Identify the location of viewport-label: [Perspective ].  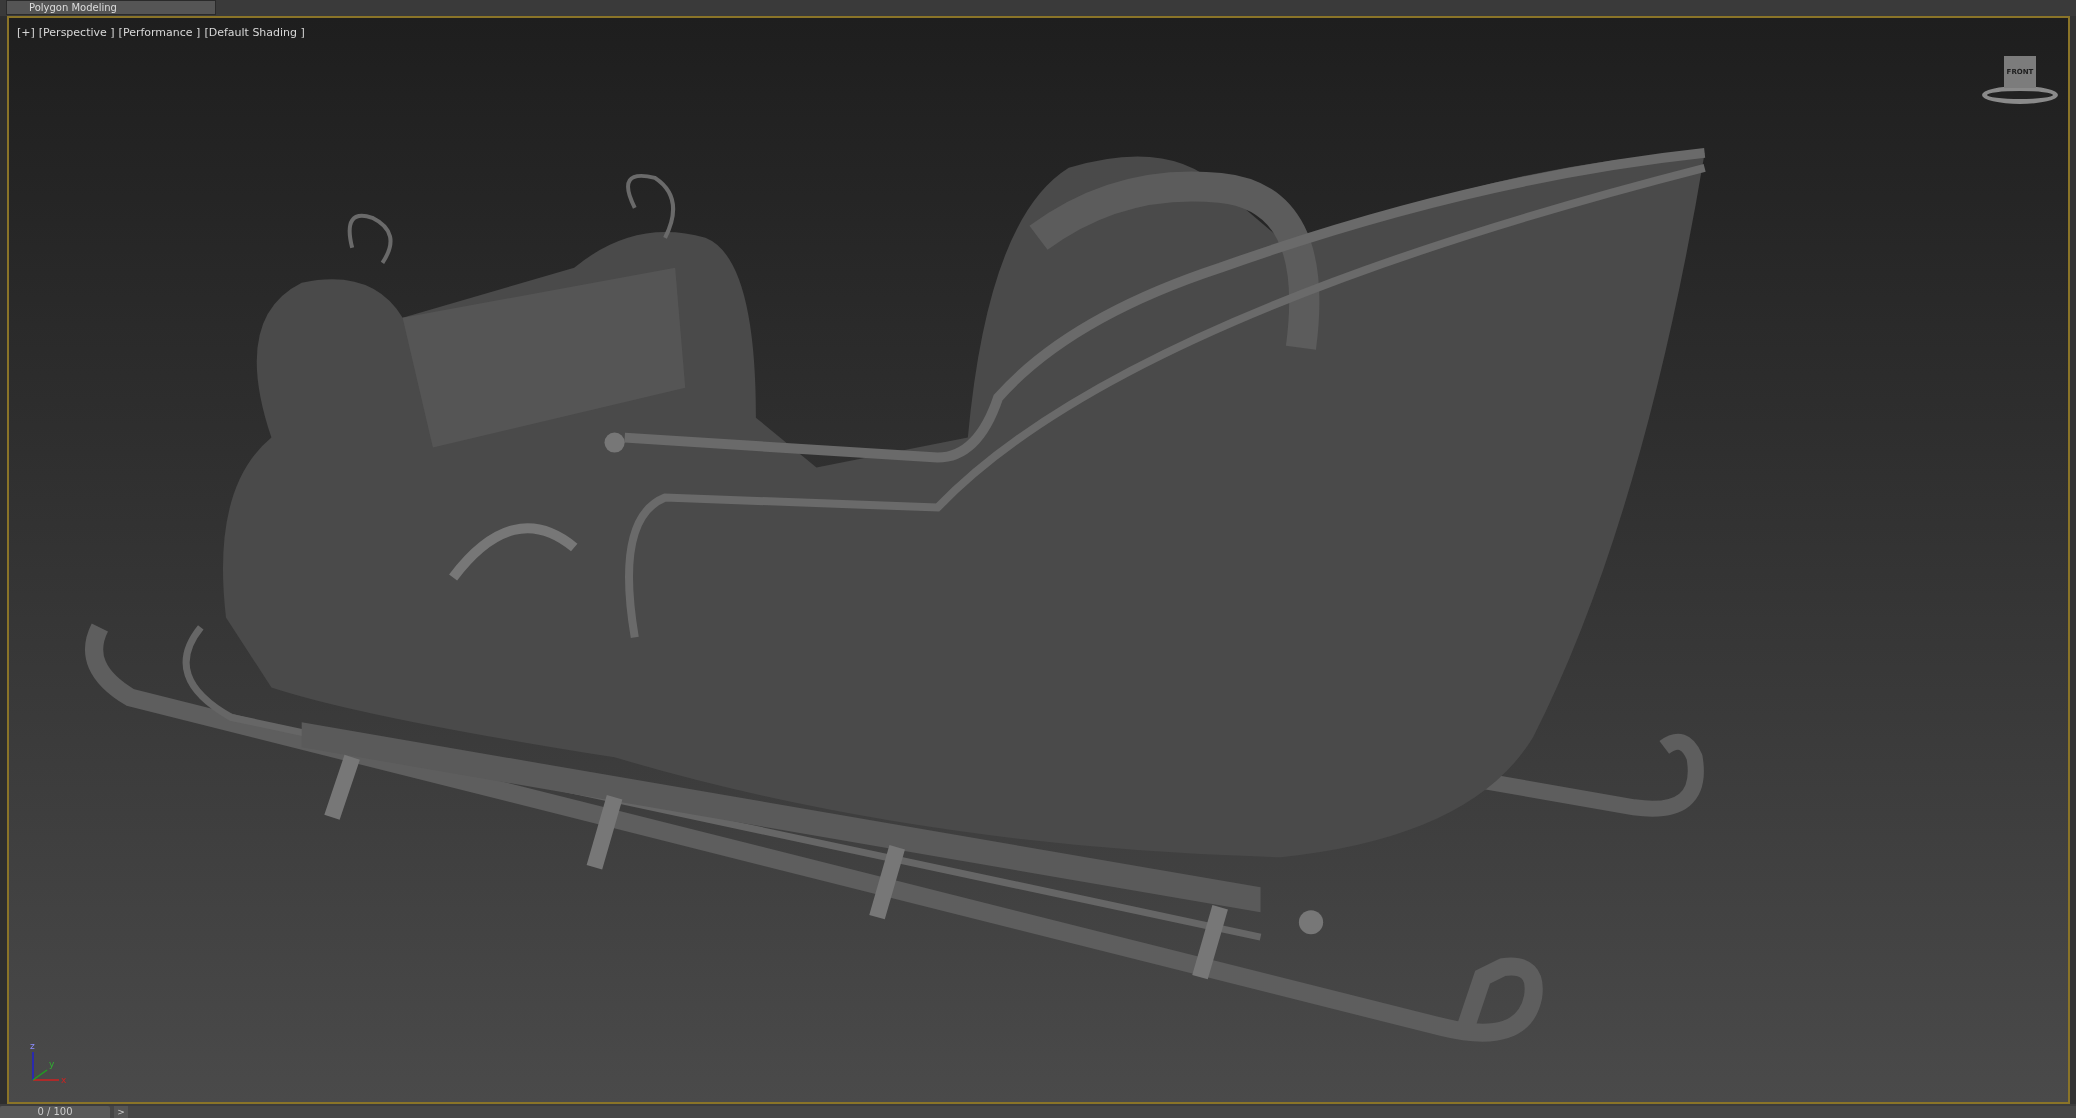
(76, 32).